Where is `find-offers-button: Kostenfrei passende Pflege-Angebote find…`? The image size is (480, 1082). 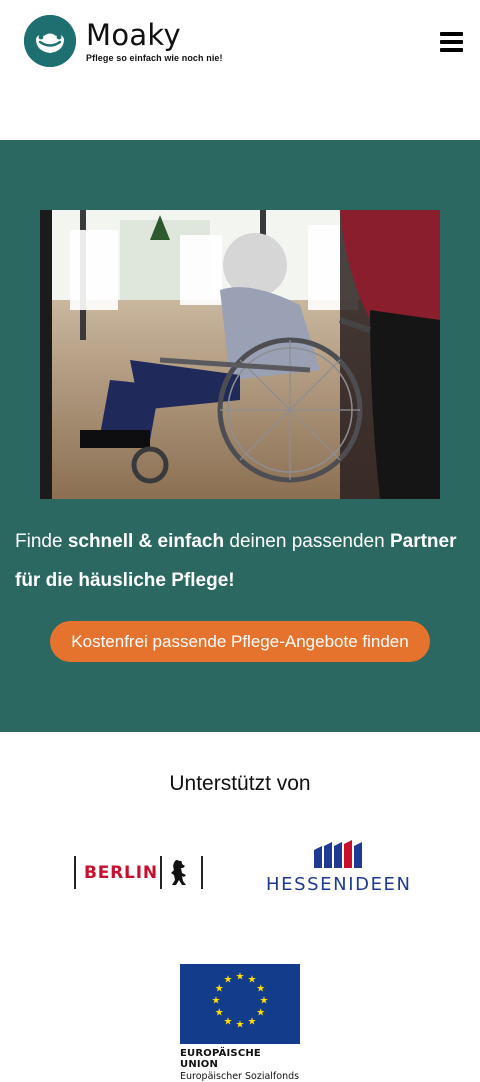 find-offers-button: Kostenfrei passende Pflege-Angebote find… is located at coordinates (240, 641).